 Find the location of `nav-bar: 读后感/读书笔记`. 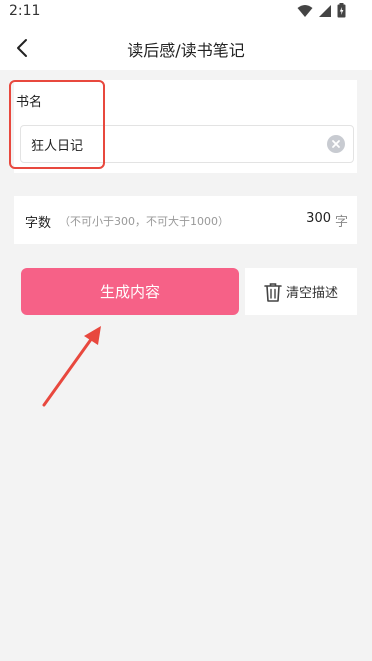

nav-bar: 读后感/读书笔记 is located at coordinates (186, 48).